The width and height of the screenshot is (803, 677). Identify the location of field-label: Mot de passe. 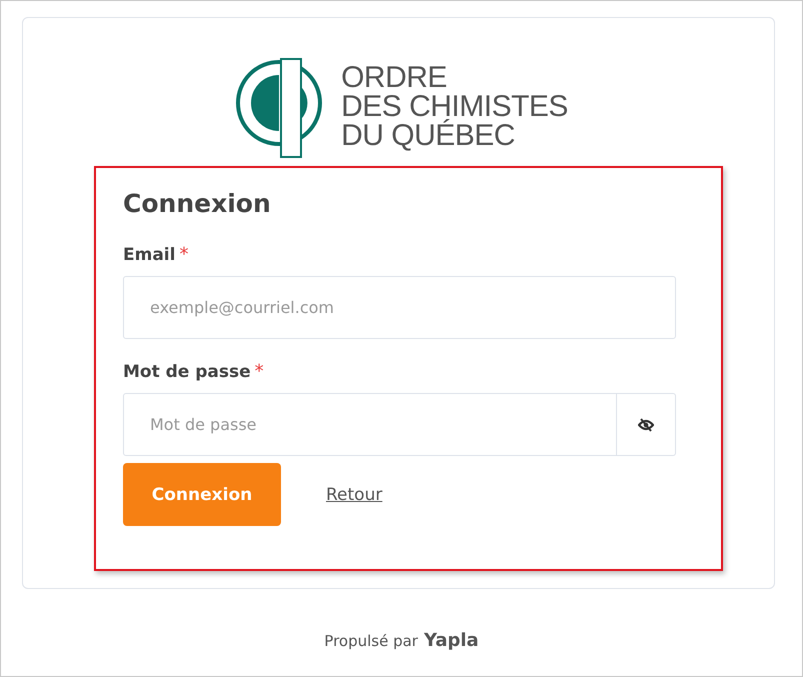
(187, 372).